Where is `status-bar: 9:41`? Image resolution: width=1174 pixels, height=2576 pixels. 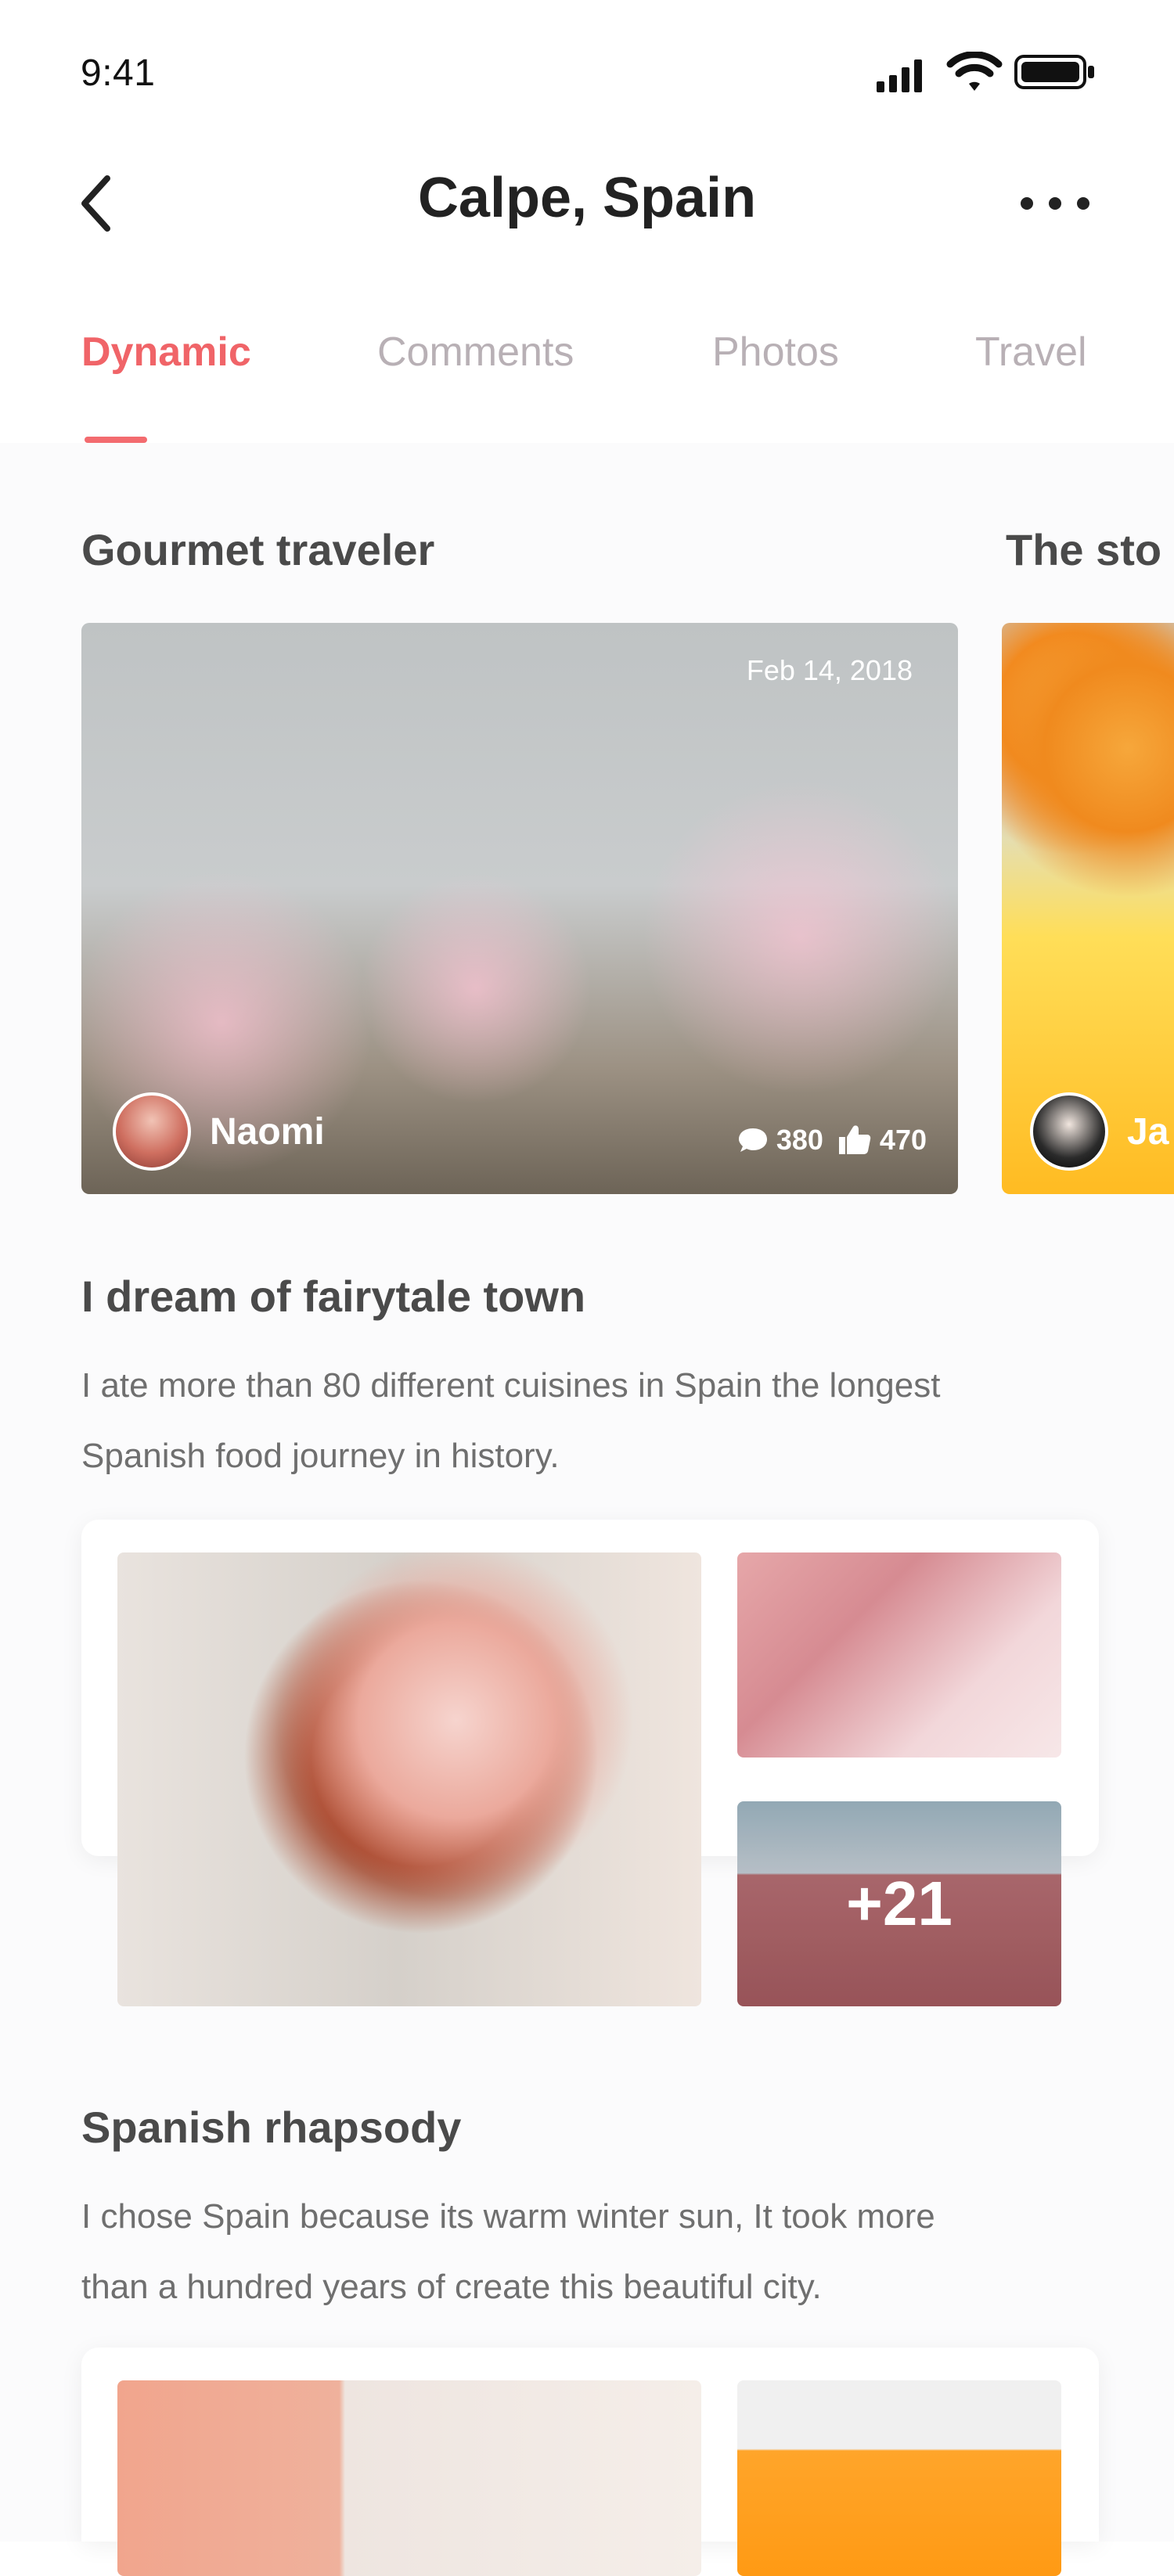
status-bar: 9:41 is located at coordinates (587, 70).